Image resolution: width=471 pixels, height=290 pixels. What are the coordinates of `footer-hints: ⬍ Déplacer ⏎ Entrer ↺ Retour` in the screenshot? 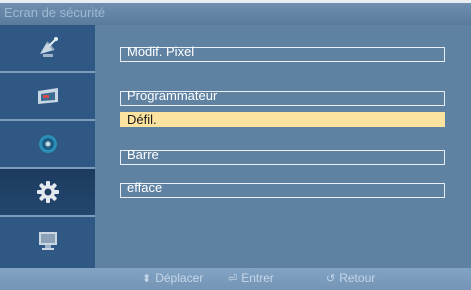 It's located at (235, 279).